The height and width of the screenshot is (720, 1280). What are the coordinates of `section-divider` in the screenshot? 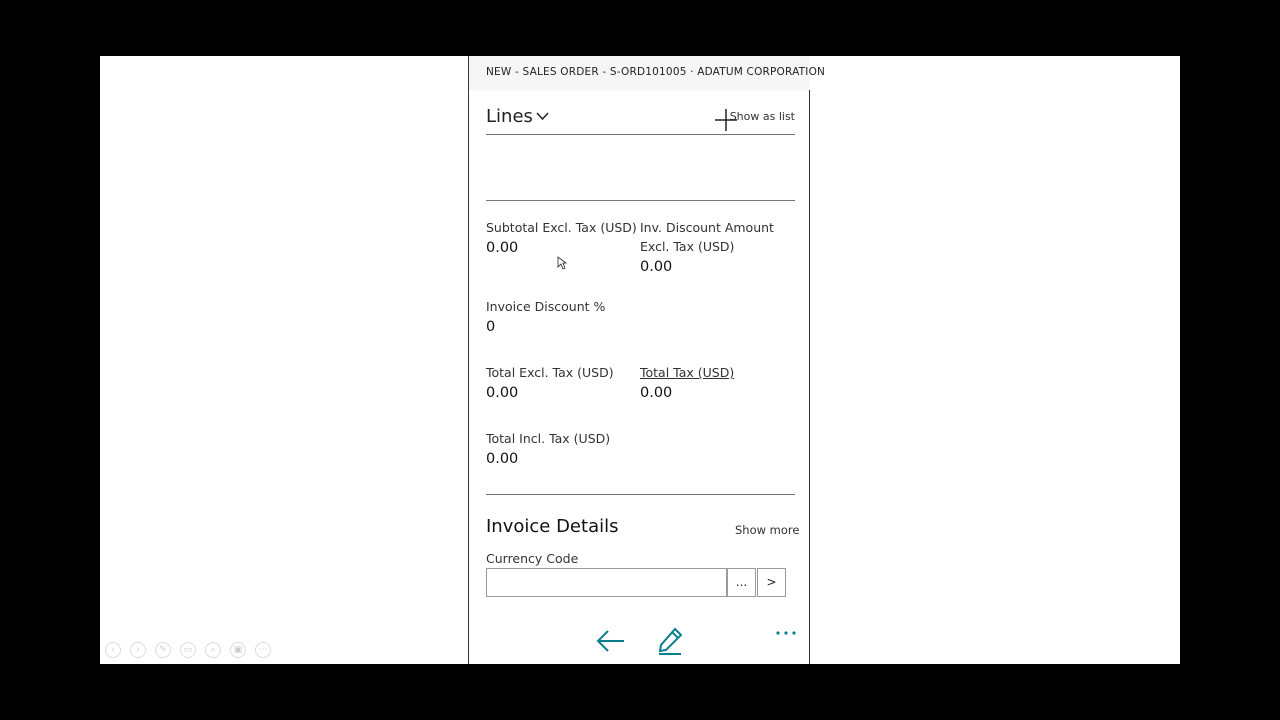 It's located at (640, 494).